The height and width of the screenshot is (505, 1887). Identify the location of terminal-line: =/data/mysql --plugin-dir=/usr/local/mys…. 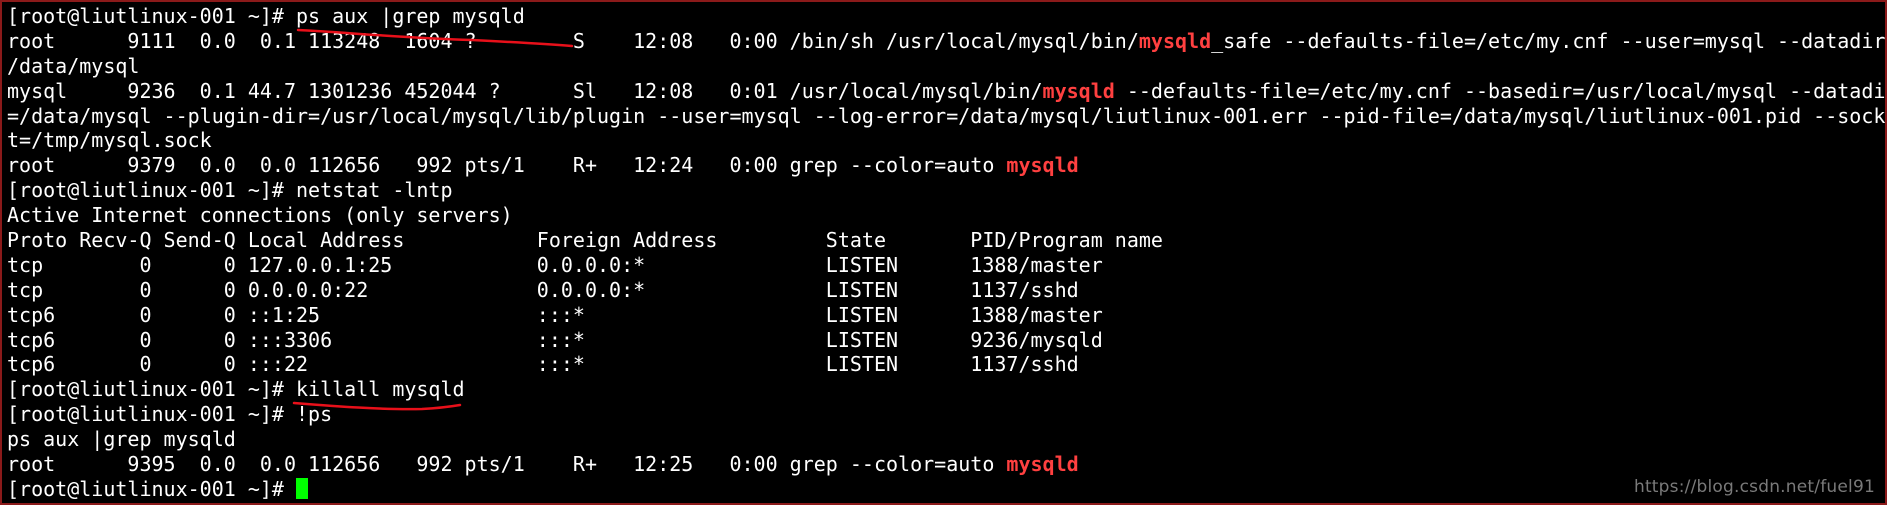
(947, 116).